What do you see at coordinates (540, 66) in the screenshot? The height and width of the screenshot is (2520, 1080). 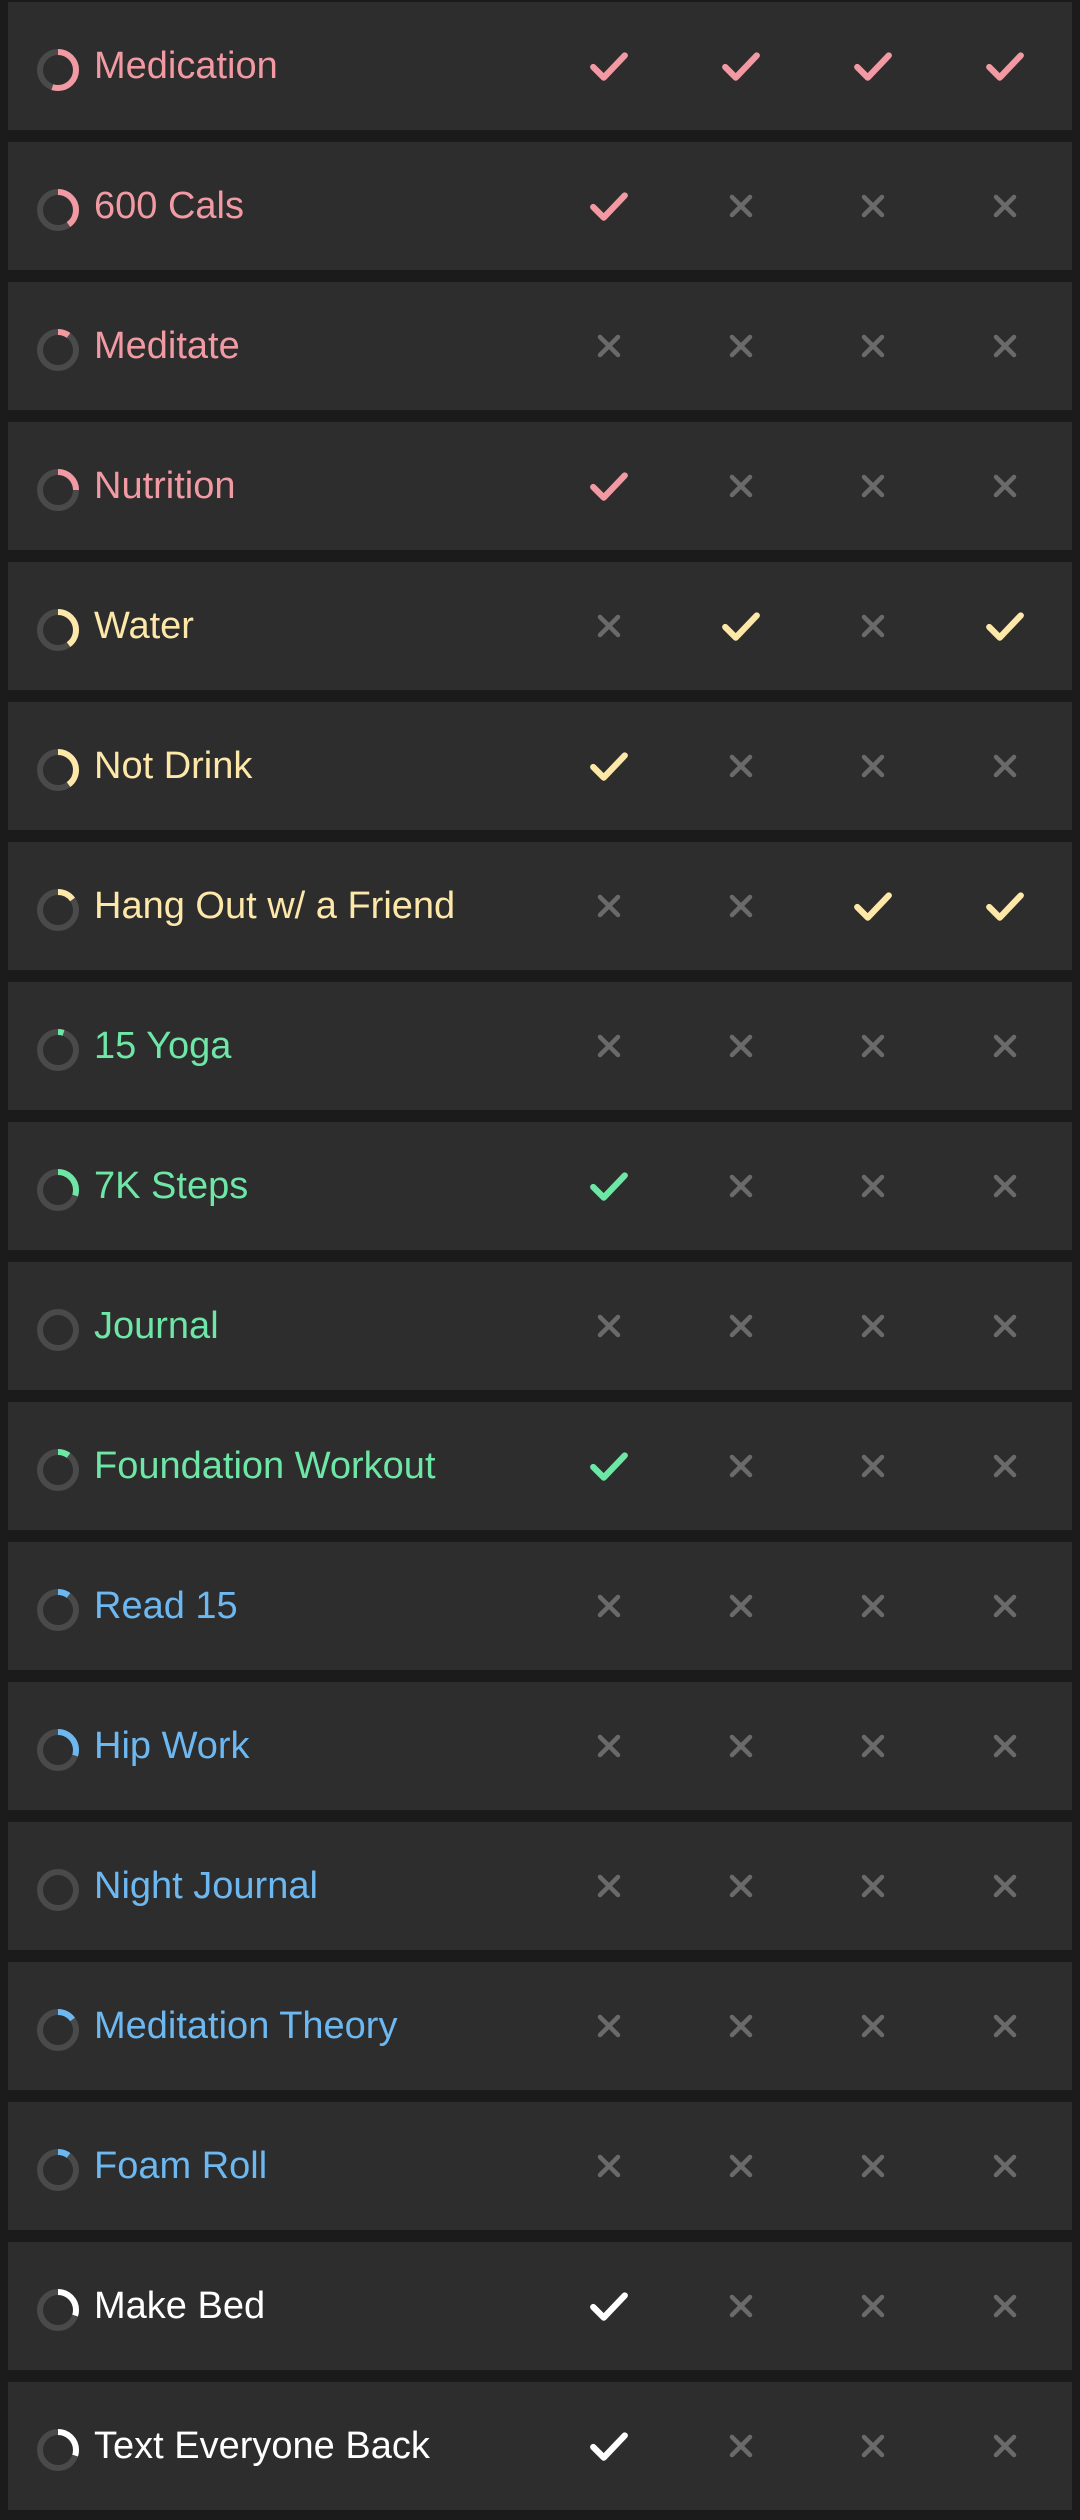 I see `habit-row: Medication` at bounding box center [540, 66].